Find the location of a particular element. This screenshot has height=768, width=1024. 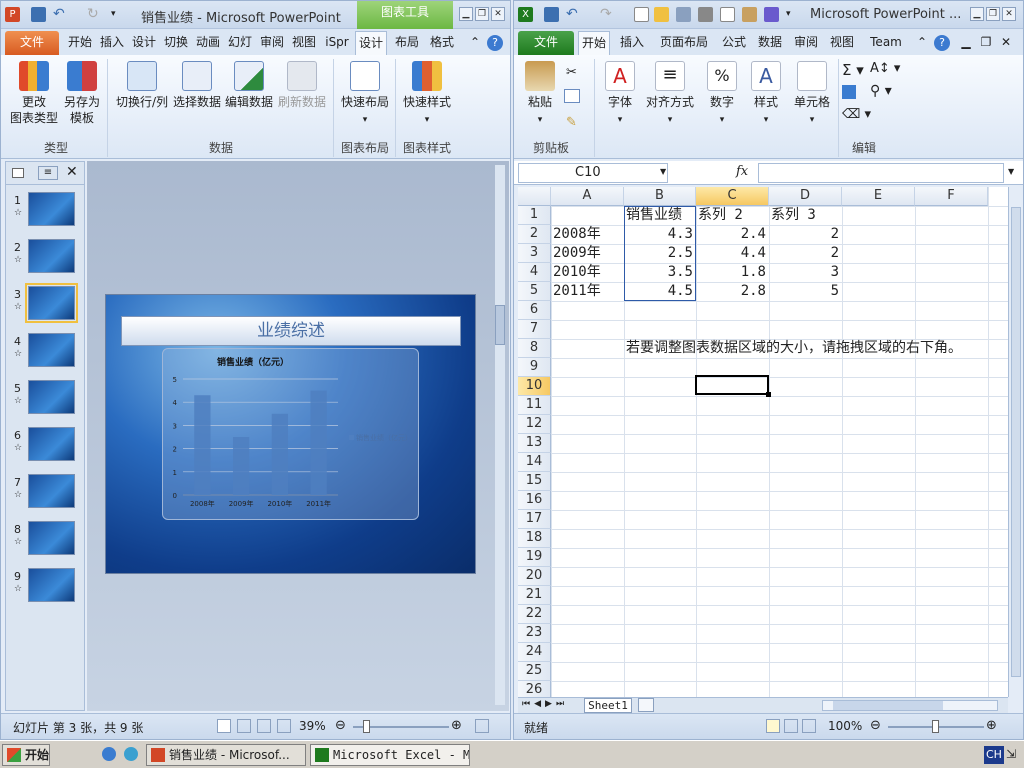

cell-C1: 系列 2 is located at coordinates (720, 215).